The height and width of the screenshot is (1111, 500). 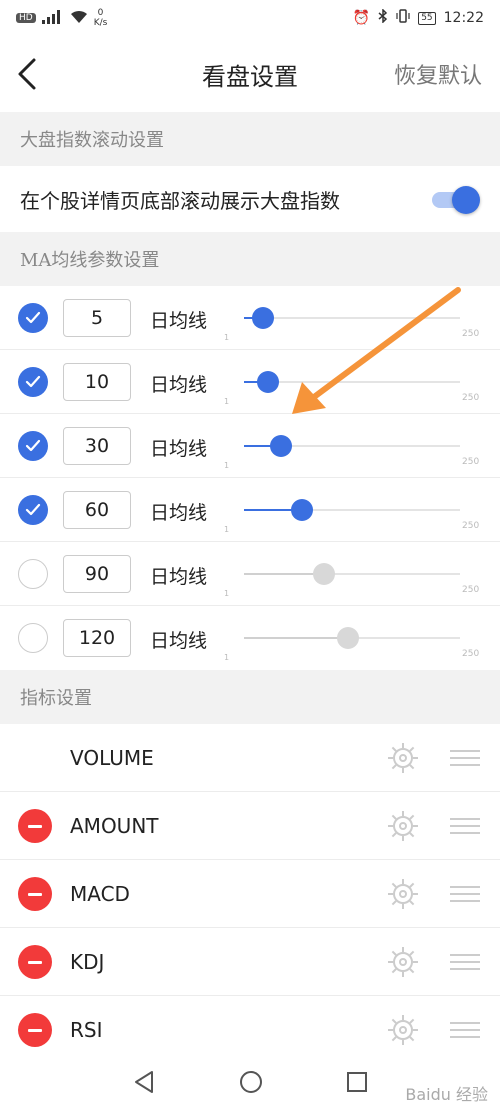 I want to click on indicator-section-title: 指标设置, so click(x=56, y=698).